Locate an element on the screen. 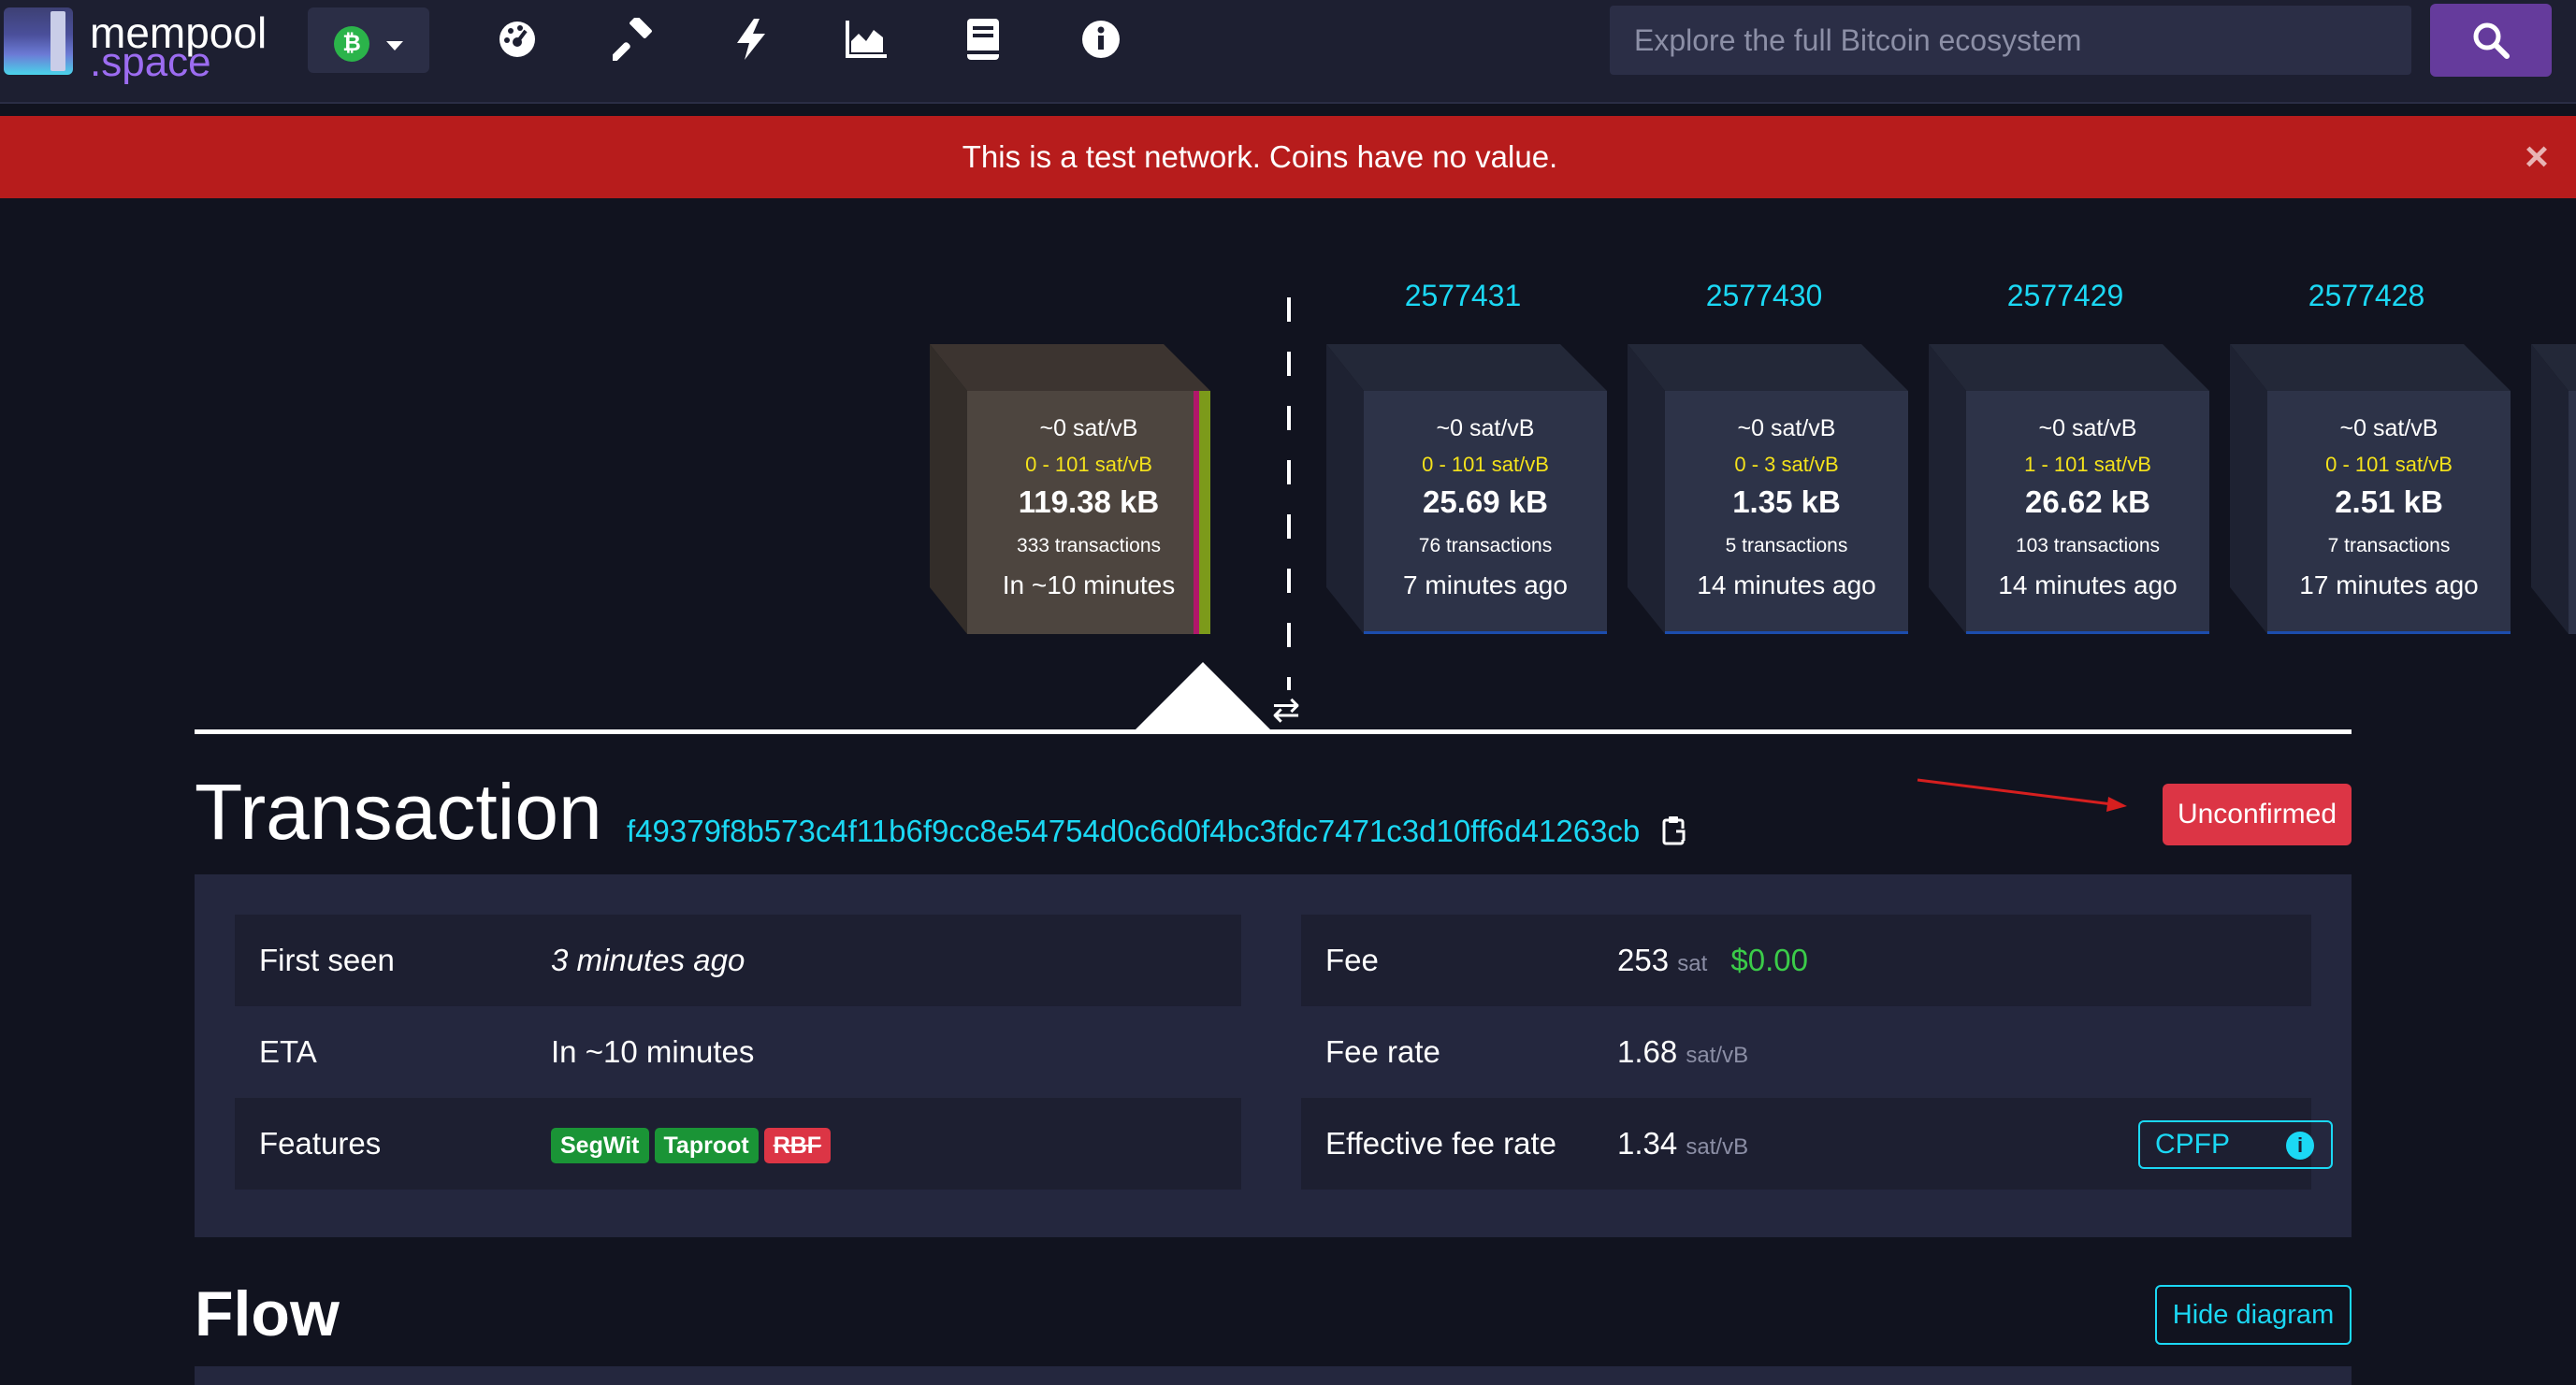 The height and width of the screenshot is (1385, 2576). block-size: 26.62 kB is located at coordinates (2087, 502).